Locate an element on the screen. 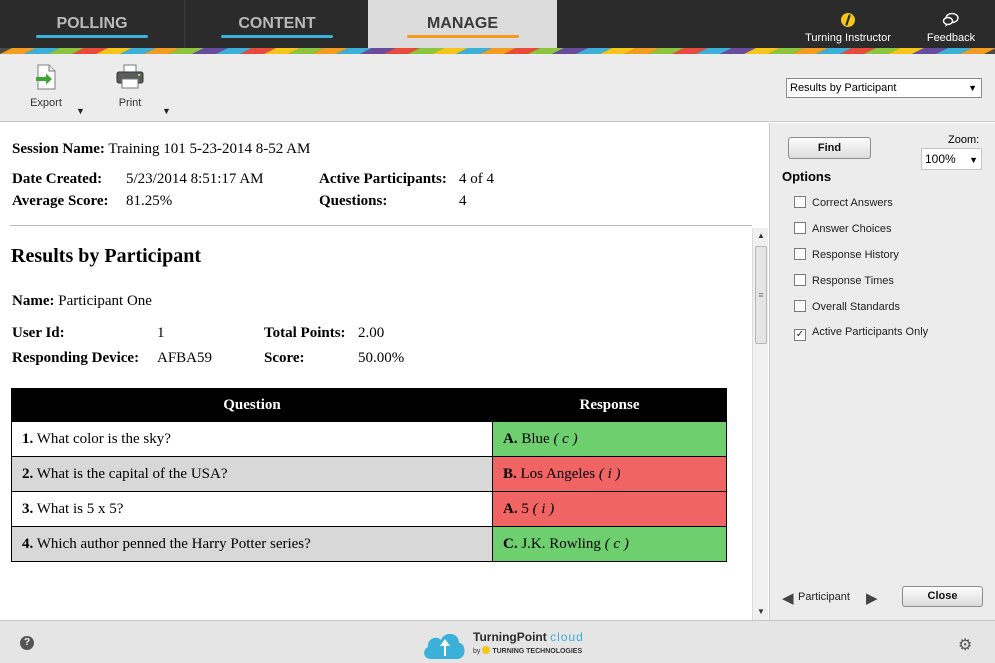 The width and height of the screenshot is (995, 663). feedback-button: Feedback is located at coordinates (951, 28).